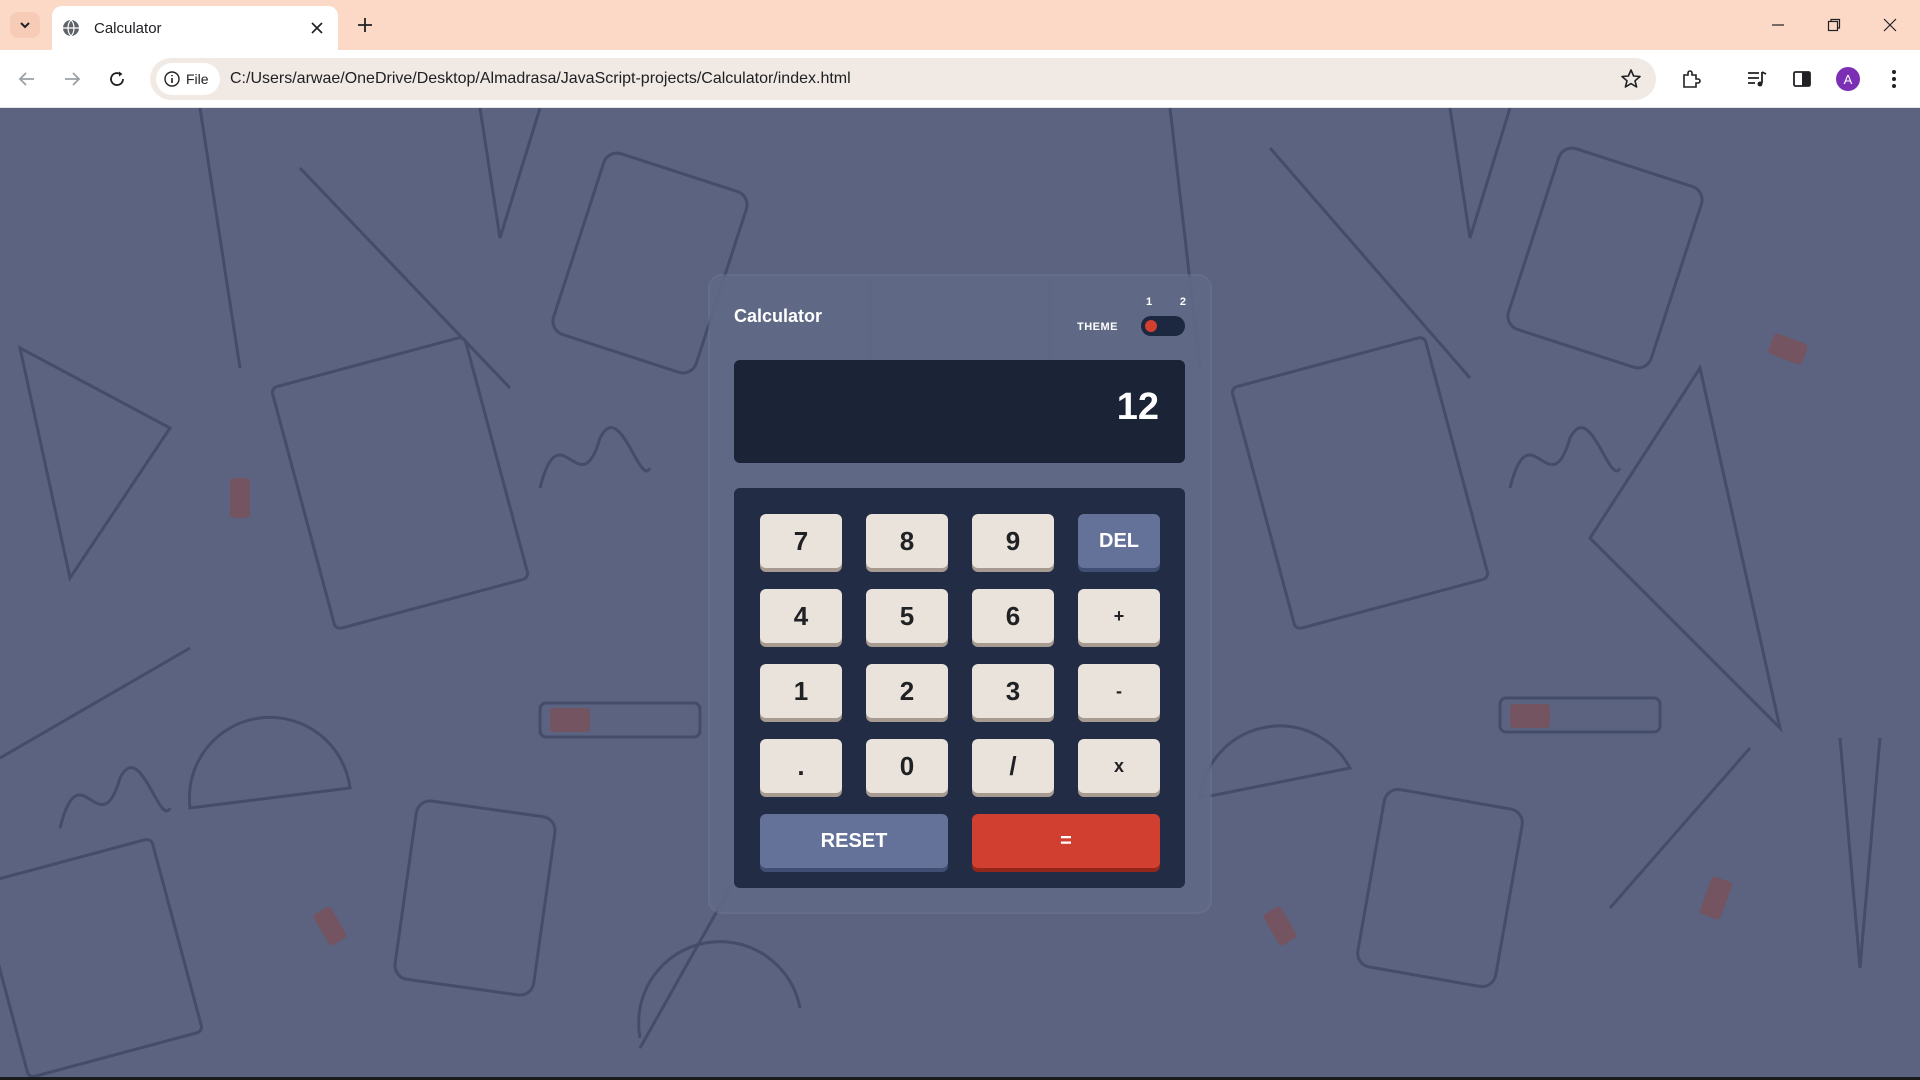 The image size is (1920, 1080). Describe the element at coordinates (907, 766) in the screenshot. I see `key-0: 0` at that location.